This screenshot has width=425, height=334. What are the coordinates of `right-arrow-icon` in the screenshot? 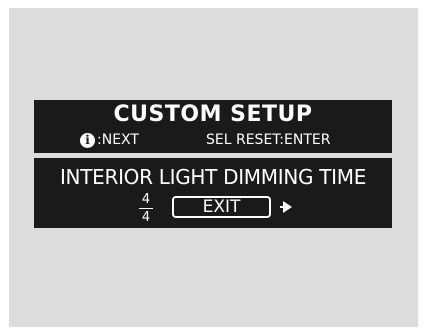 It's located at (287, 207).